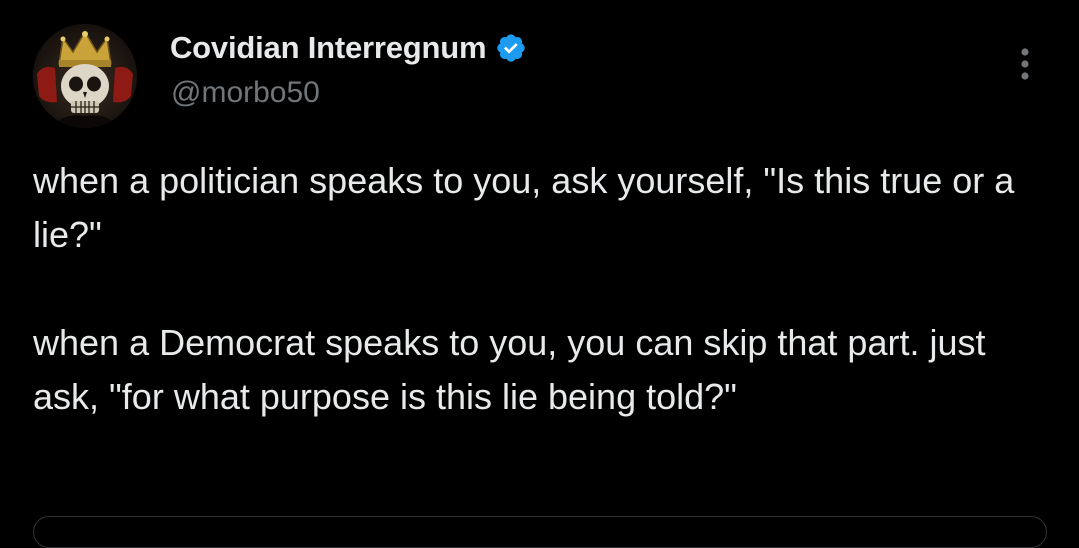  Describe the element at coordinates (540, 532) in the screenshot. I see `embedded-card` at that location.